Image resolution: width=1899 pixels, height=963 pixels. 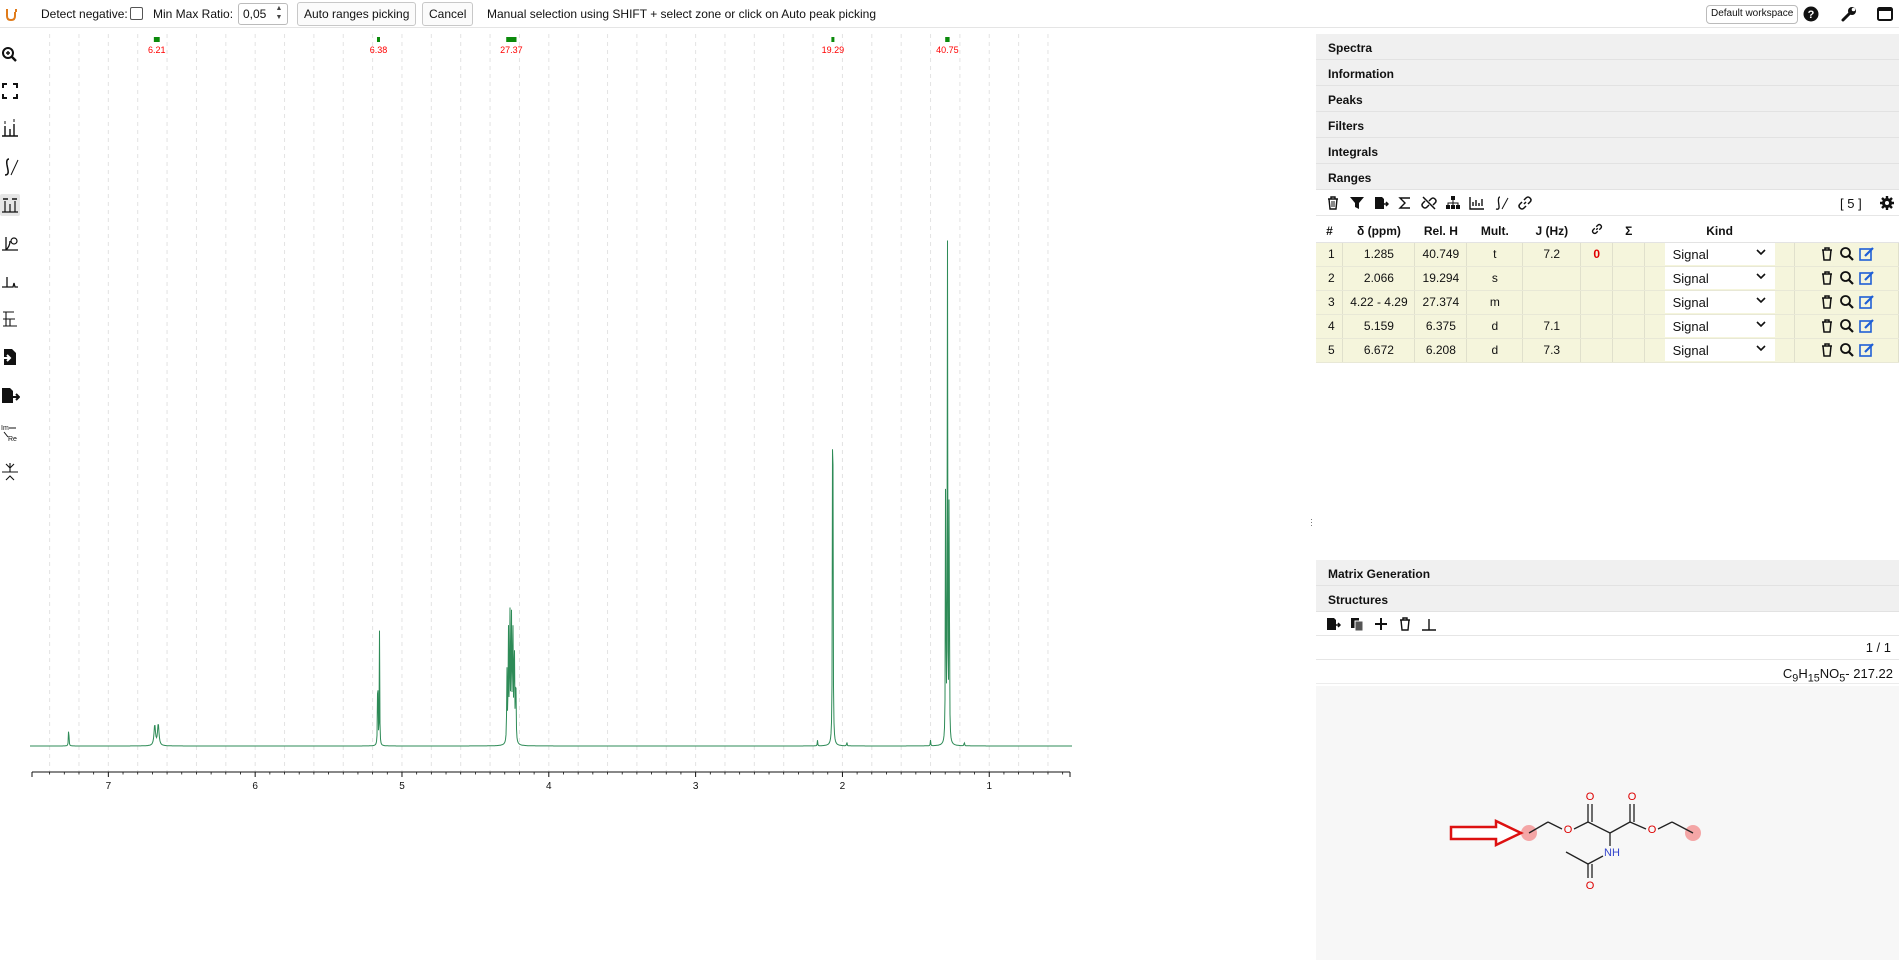 I want to click on range-relh: 6.208, so click(x=1441, y=350).